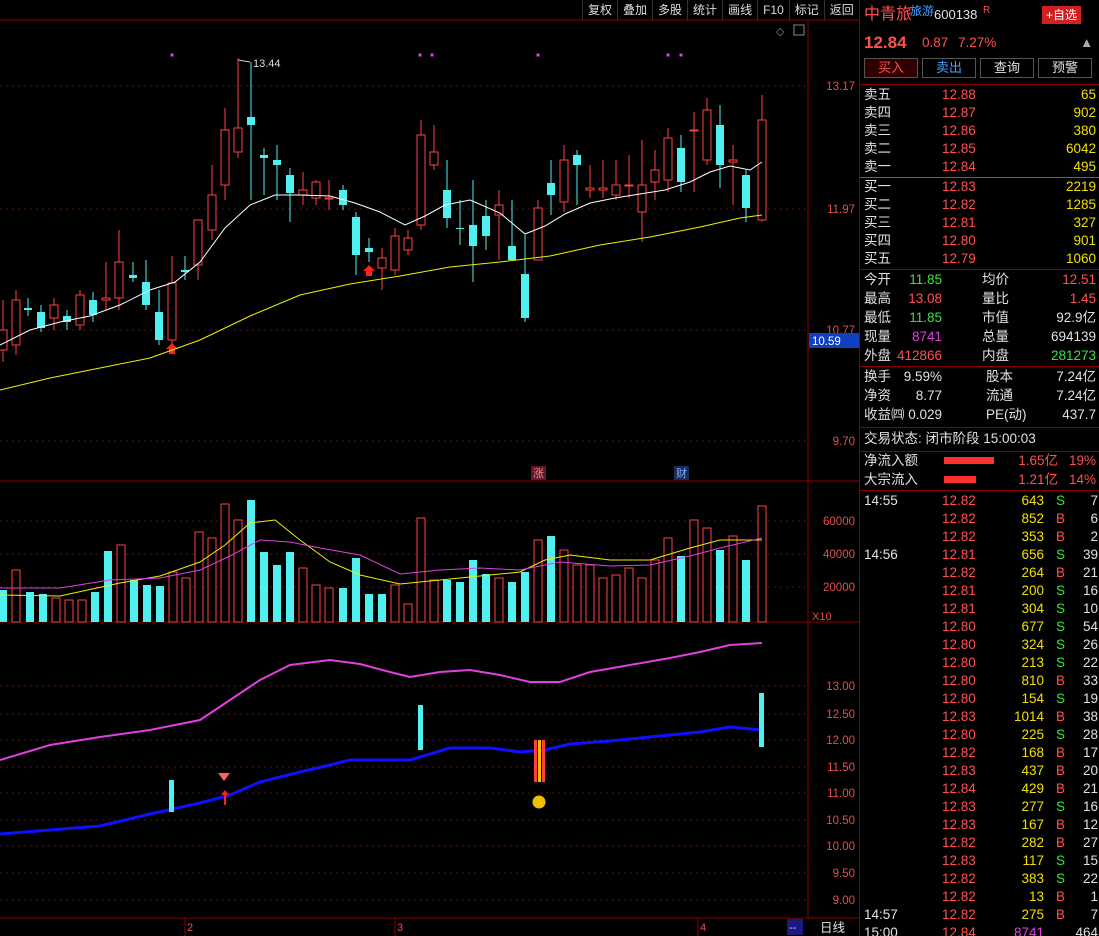 The width and height of the screenshot is (1099, 936). What do you see at coordinates (739, 10) in the screenshot?
I see `toolbar-item-4: 画线` at bounding box center [739, 10].